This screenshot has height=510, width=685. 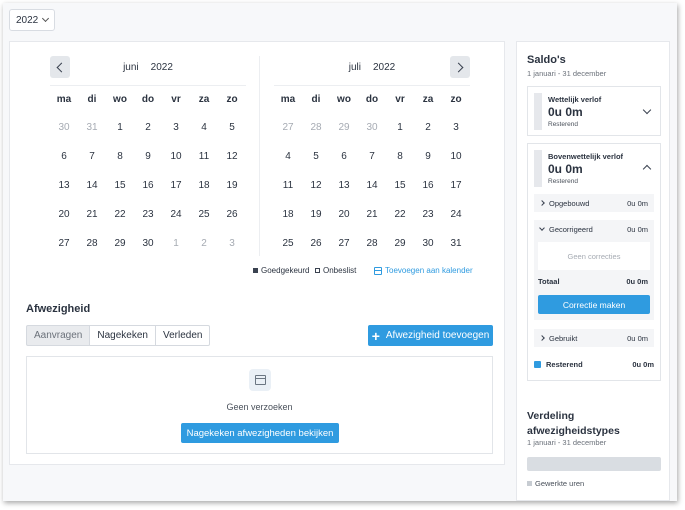 I want to click on next-month-button, so click(x=460, y=67).